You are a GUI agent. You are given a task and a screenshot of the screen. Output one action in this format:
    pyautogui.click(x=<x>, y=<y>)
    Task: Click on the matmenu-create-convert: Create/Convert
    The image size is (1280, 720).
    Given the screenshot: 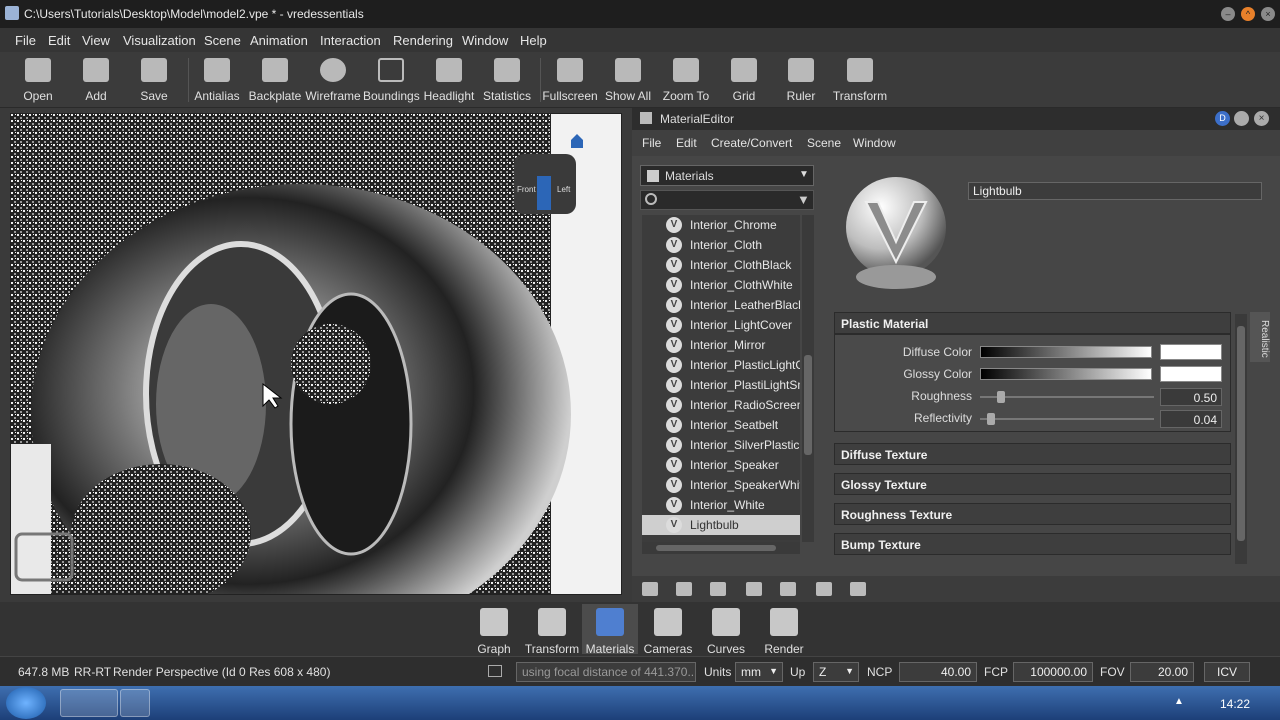 What is the action you would take?
    pyautogui.click(x=751, y=143)
    